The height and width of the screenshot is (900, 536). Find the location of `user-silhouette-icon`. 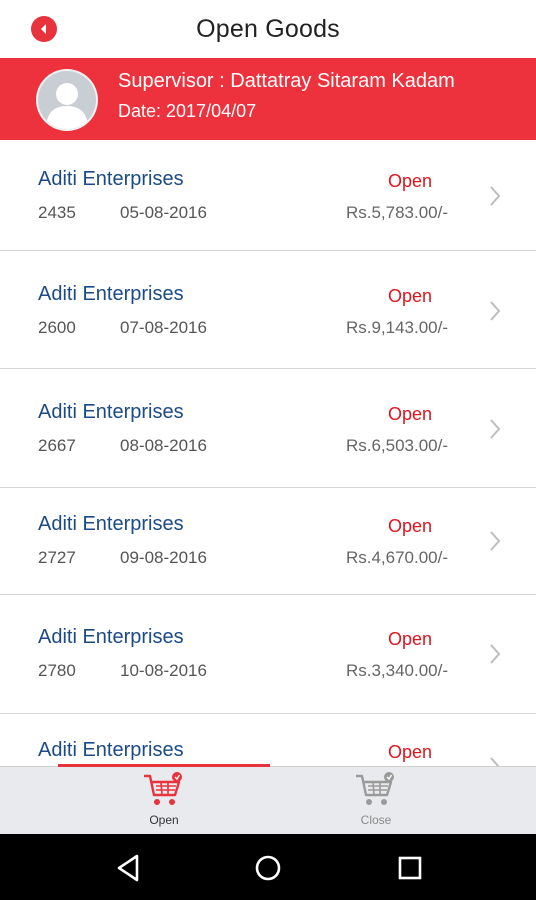

user-silhouette-icon is located at coordinates (67, 106).